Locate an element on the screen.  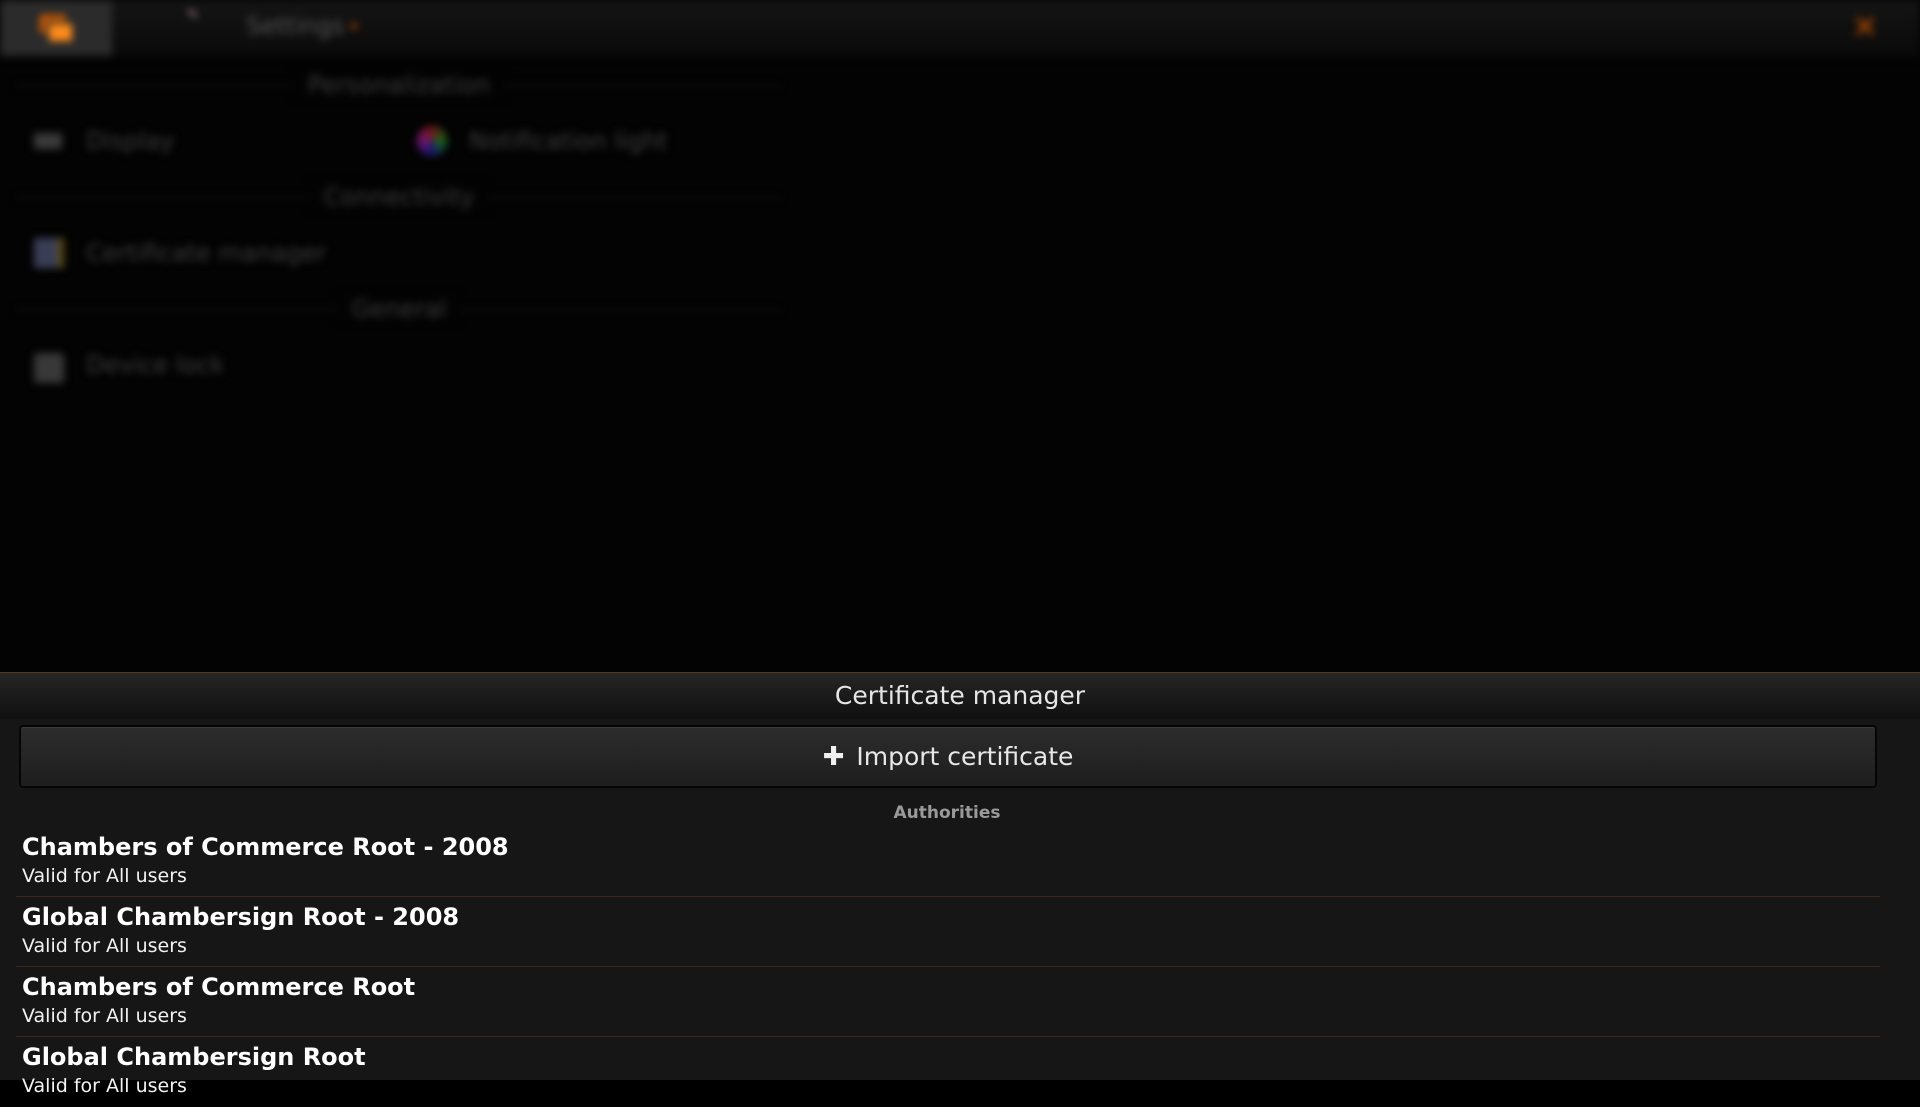
lock-icon is located at coordinates (49, 368).